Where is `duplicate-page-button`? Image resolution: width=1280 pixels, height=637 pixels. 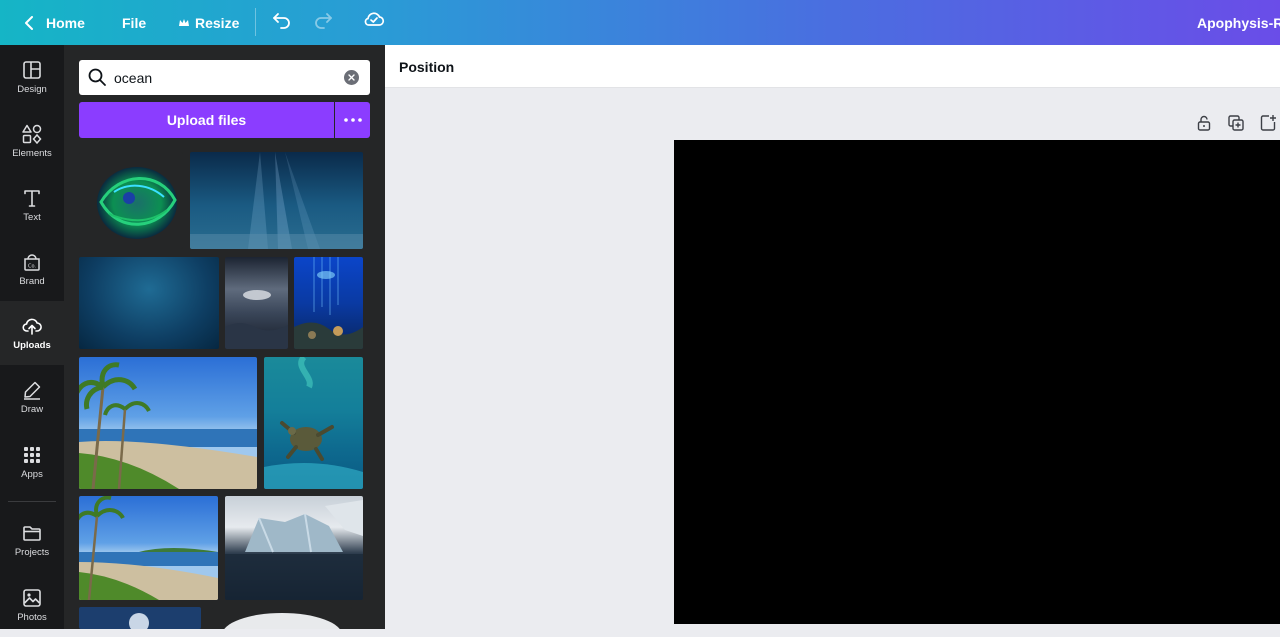 duplicate-page-button is located at coordinates (1236, 123).